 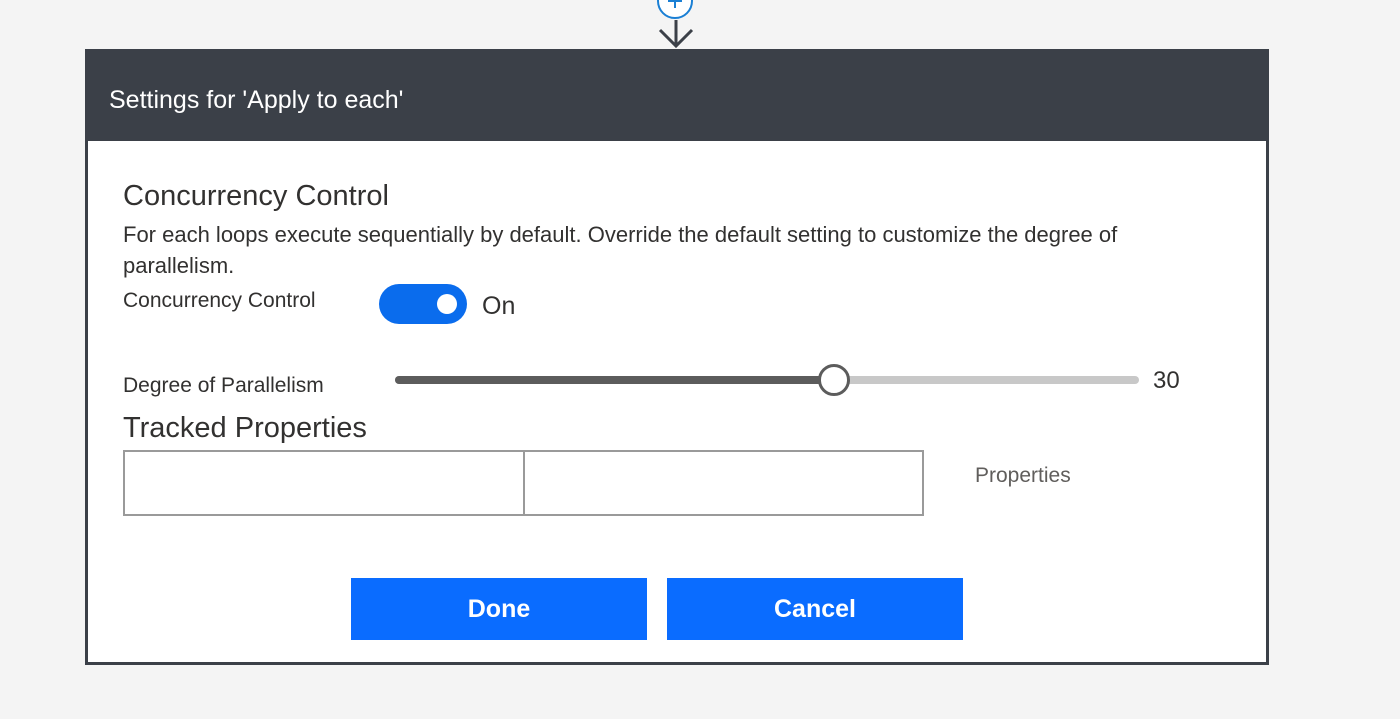 What do you see at coordinates (245, 428) in the screenshot?
I see `tracked-properties-heading: Tracked Properties` at bounding box center [245, 428].